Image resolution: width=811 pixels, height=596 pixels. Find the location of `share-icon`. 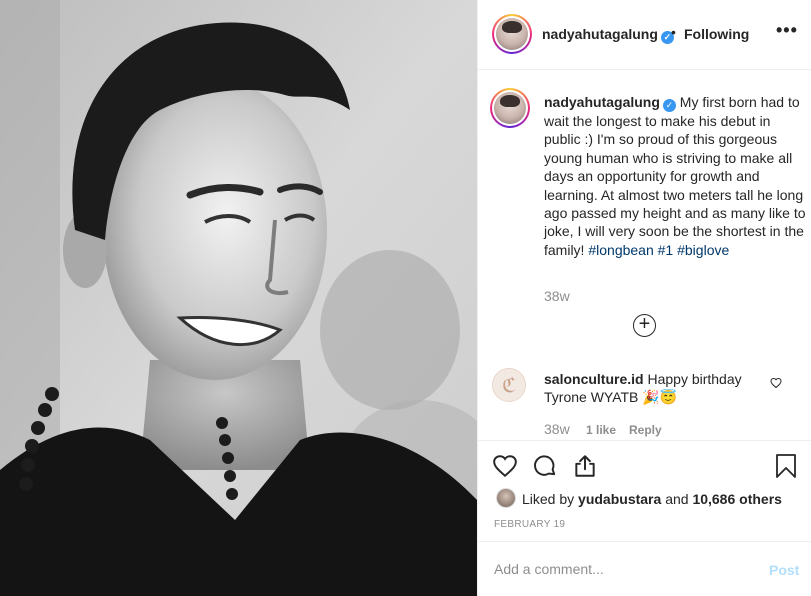

share-icon is located at coordinates (585, 466).